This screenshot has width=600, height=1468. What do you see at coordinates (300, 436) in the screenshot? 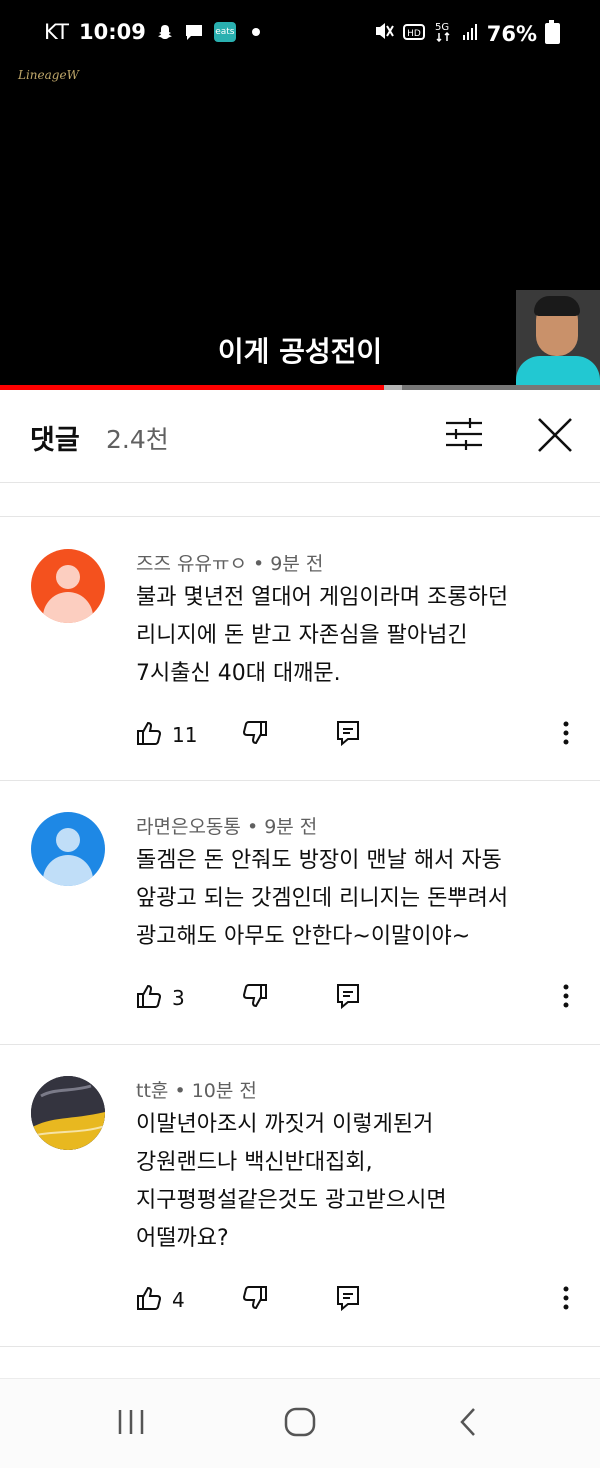
I see `comments-header: 댓글 2.4천` at bounding box center [300, 436].